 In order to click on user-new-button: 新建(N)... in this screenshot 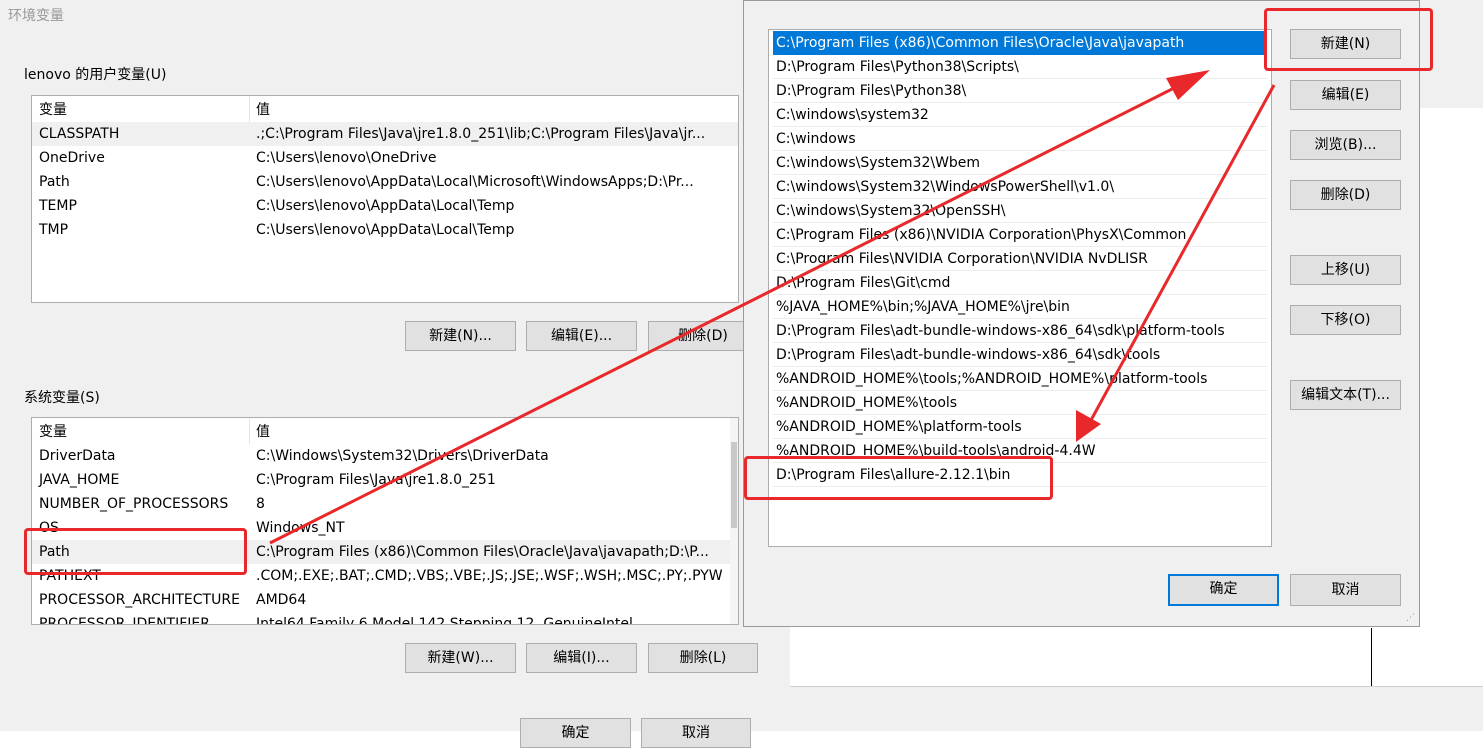, I will do `click(460, 336)`.